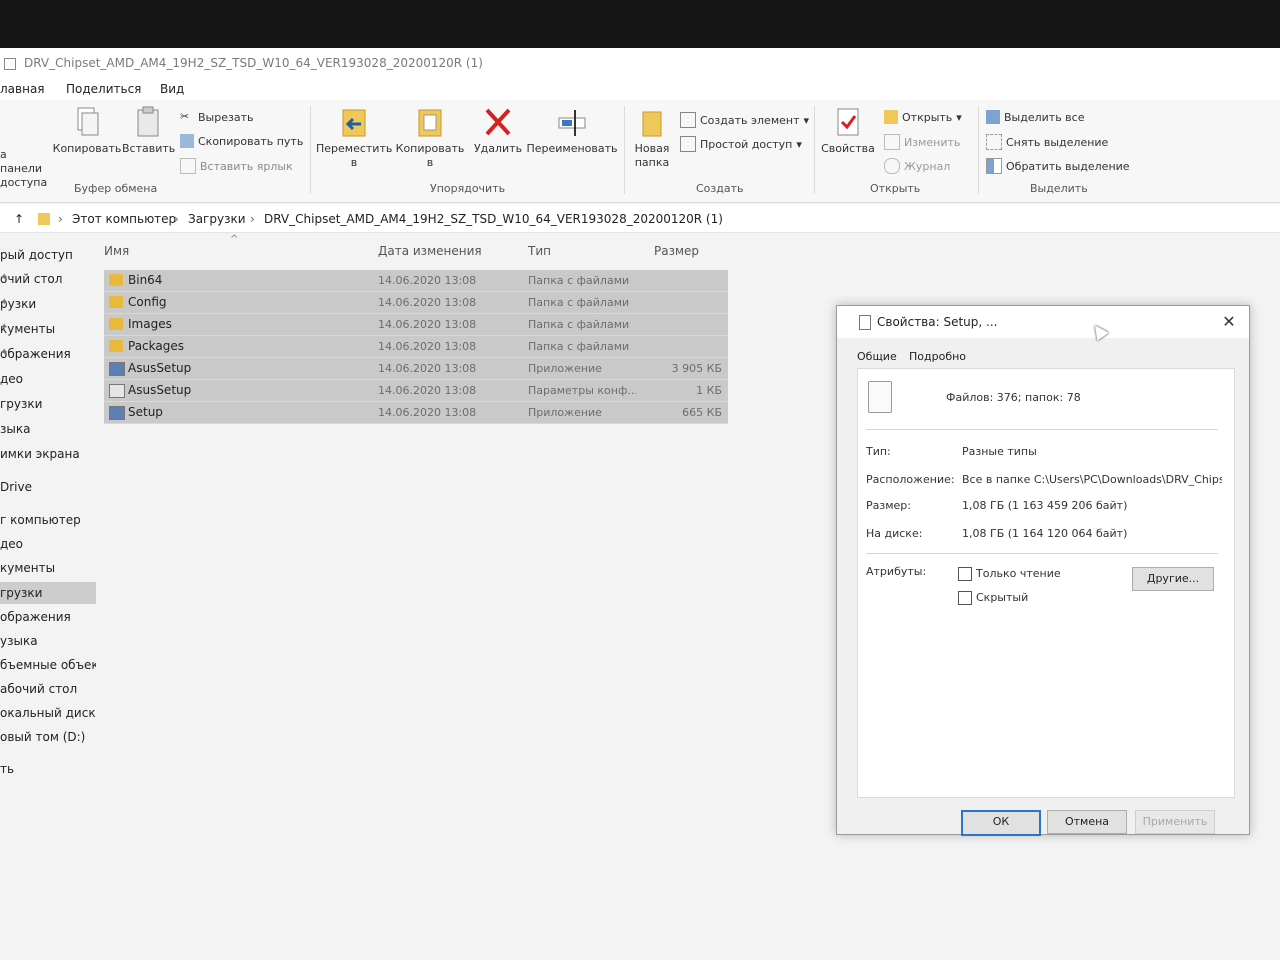 The height and width of the screenshot is (960, 1280). What do you see at coordinates (416, 303) in the screenshot?
I see `file-row: Config 14.06.2020 13:08 Папка с файлами` at bounding box center [416, 303].